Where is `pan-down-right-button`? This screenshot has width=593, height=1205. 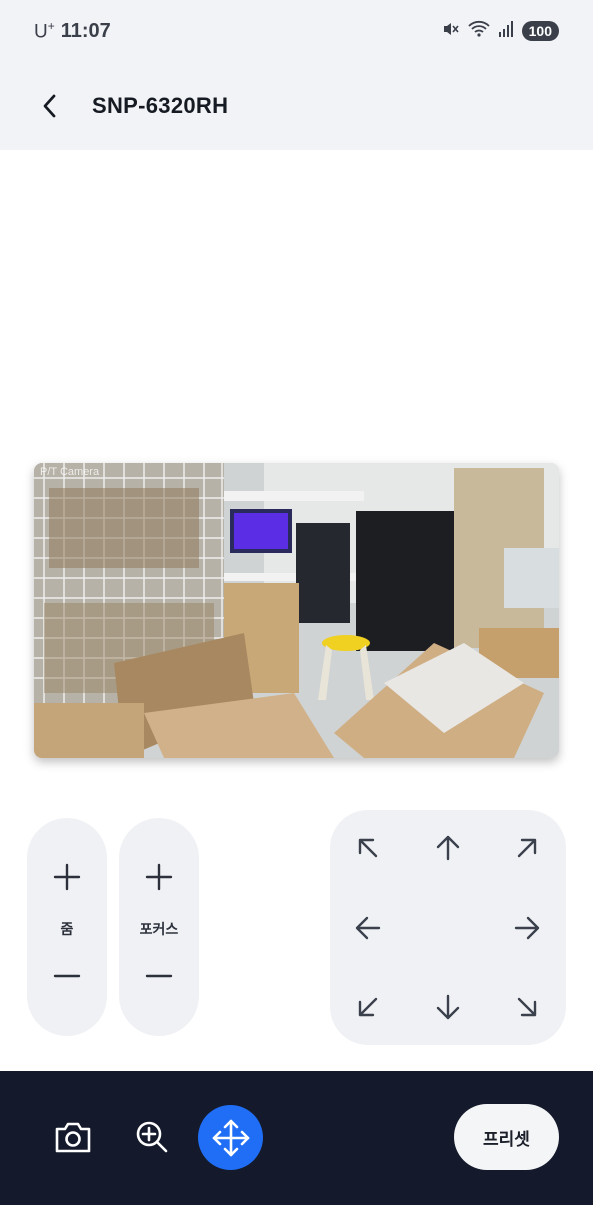
pan-down-right-button is located at coordinates (527, 1007).